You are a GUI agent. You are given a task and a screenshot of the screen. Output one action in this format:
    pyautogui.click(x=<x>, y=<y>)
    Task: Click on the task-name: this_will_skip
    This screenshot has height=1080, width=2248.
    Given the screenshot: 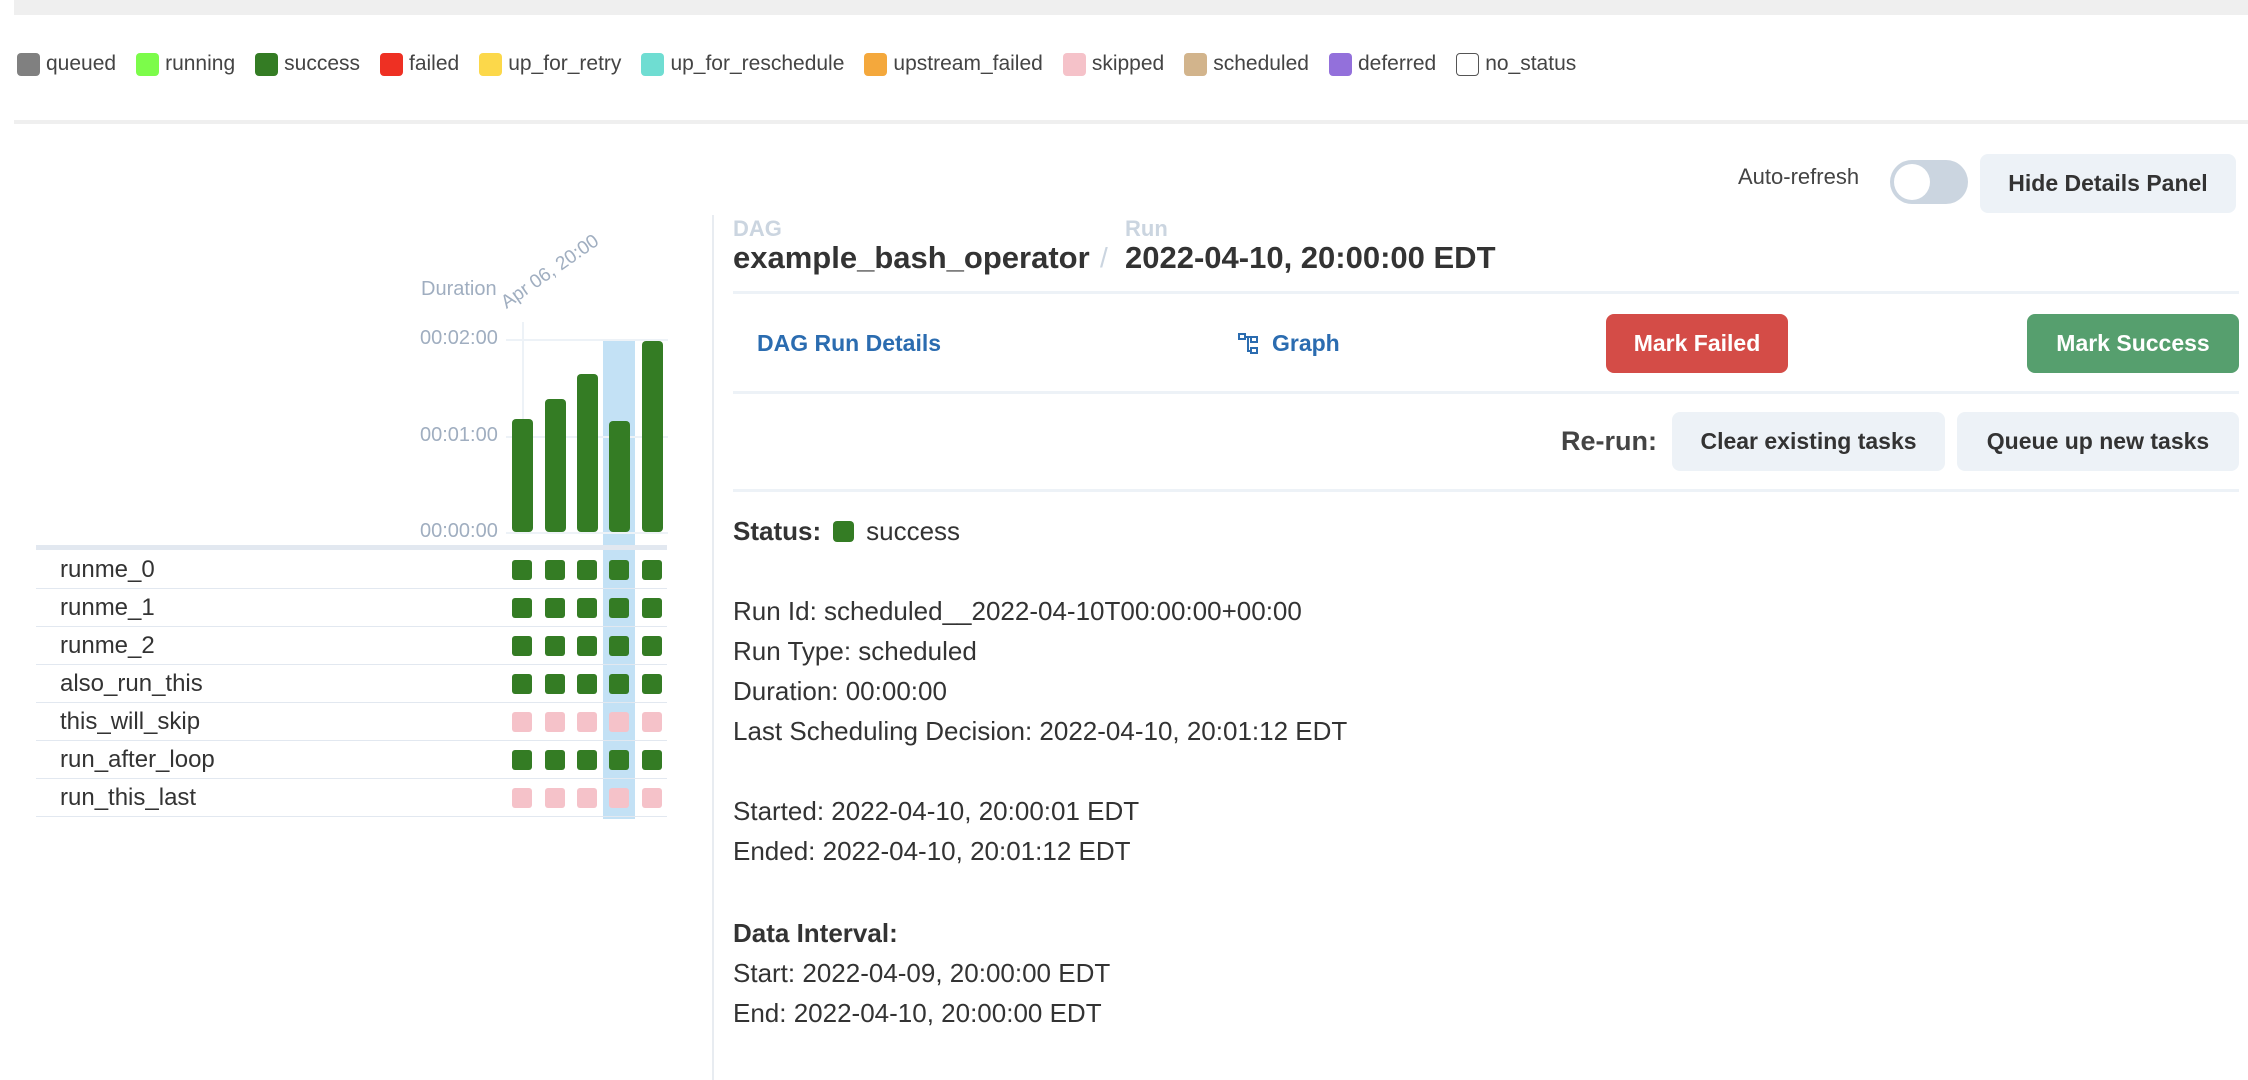 What is the action you would take?
    pyautogui.click(x=130, y=722)
    